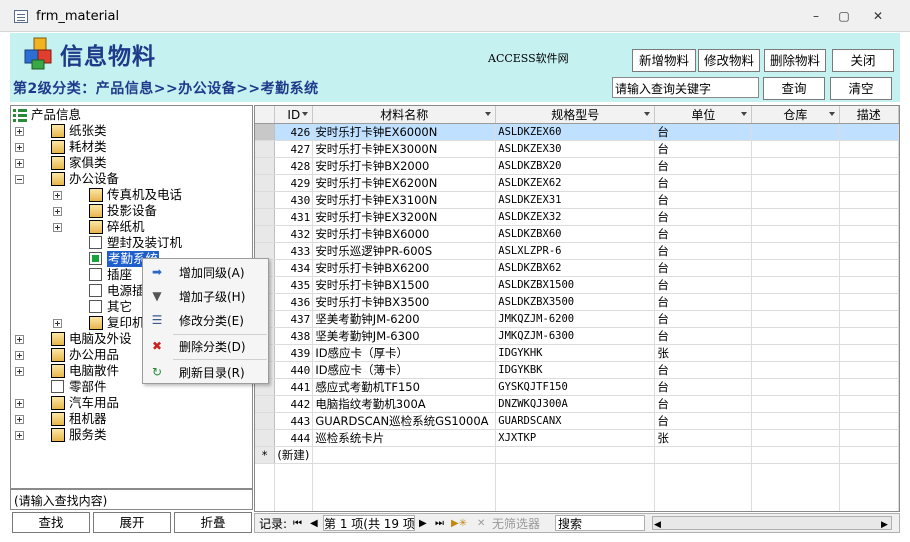 The height and width of the screenshot is (542, 910). I want to click on new-record-icon: ▶✳, so click(459, 524).